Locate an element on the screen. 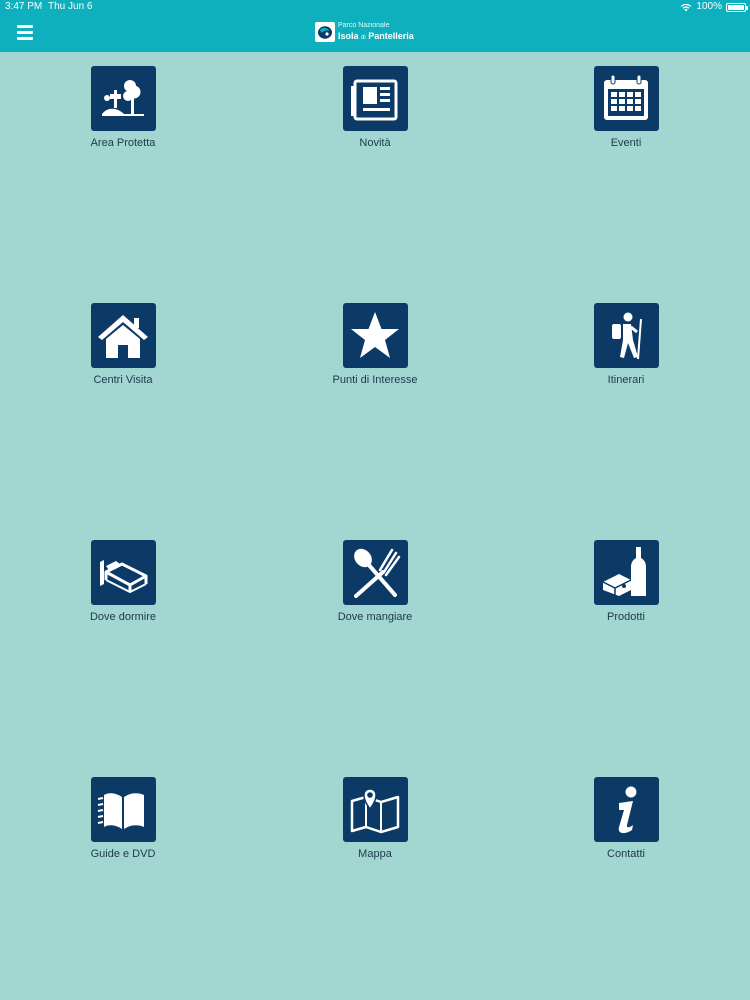 Image resolution: width=750 pixels, height=1000 pixels. nav-bar: Parco Nazionale Isola di Pantelleria is located at coordinates (375, 33).